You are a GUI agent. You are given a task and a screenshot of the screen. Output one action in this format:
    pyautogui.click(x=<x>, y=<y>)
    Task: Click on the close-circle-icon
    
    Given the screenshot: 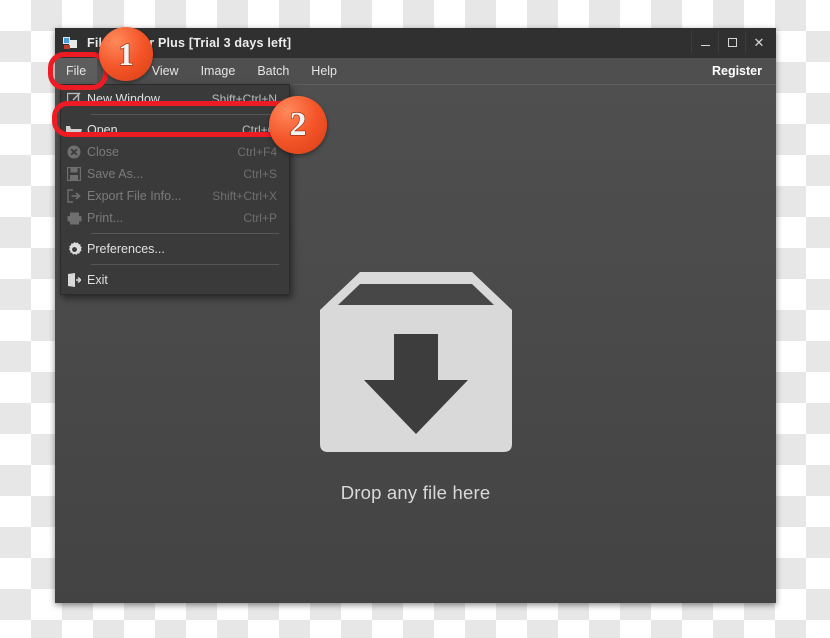 What is the action you would take?
    pyautogui.click(x=74, y=152)
    